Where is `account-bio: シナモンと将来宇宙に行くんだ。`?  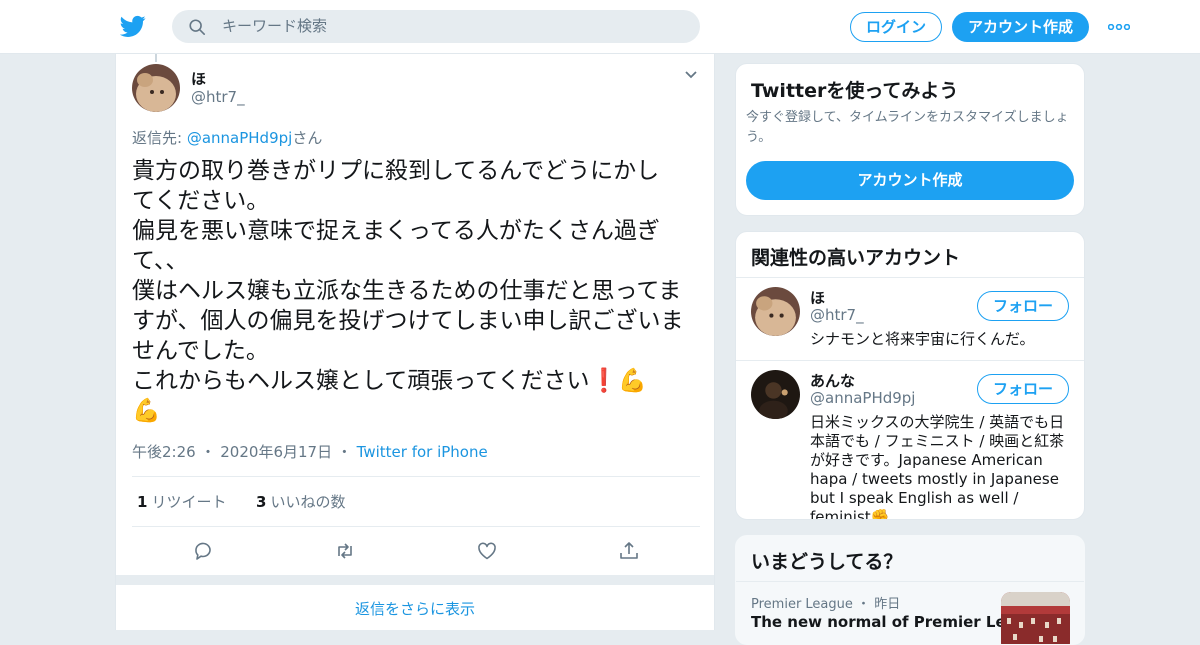 account-bio: シナモンと将来宇宙に行くんだ。 is located at coordinates (922, 339).